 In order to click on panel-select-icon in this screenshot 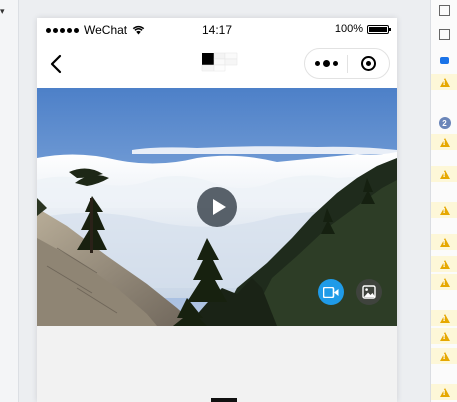, I will do `click(444, 10)`.